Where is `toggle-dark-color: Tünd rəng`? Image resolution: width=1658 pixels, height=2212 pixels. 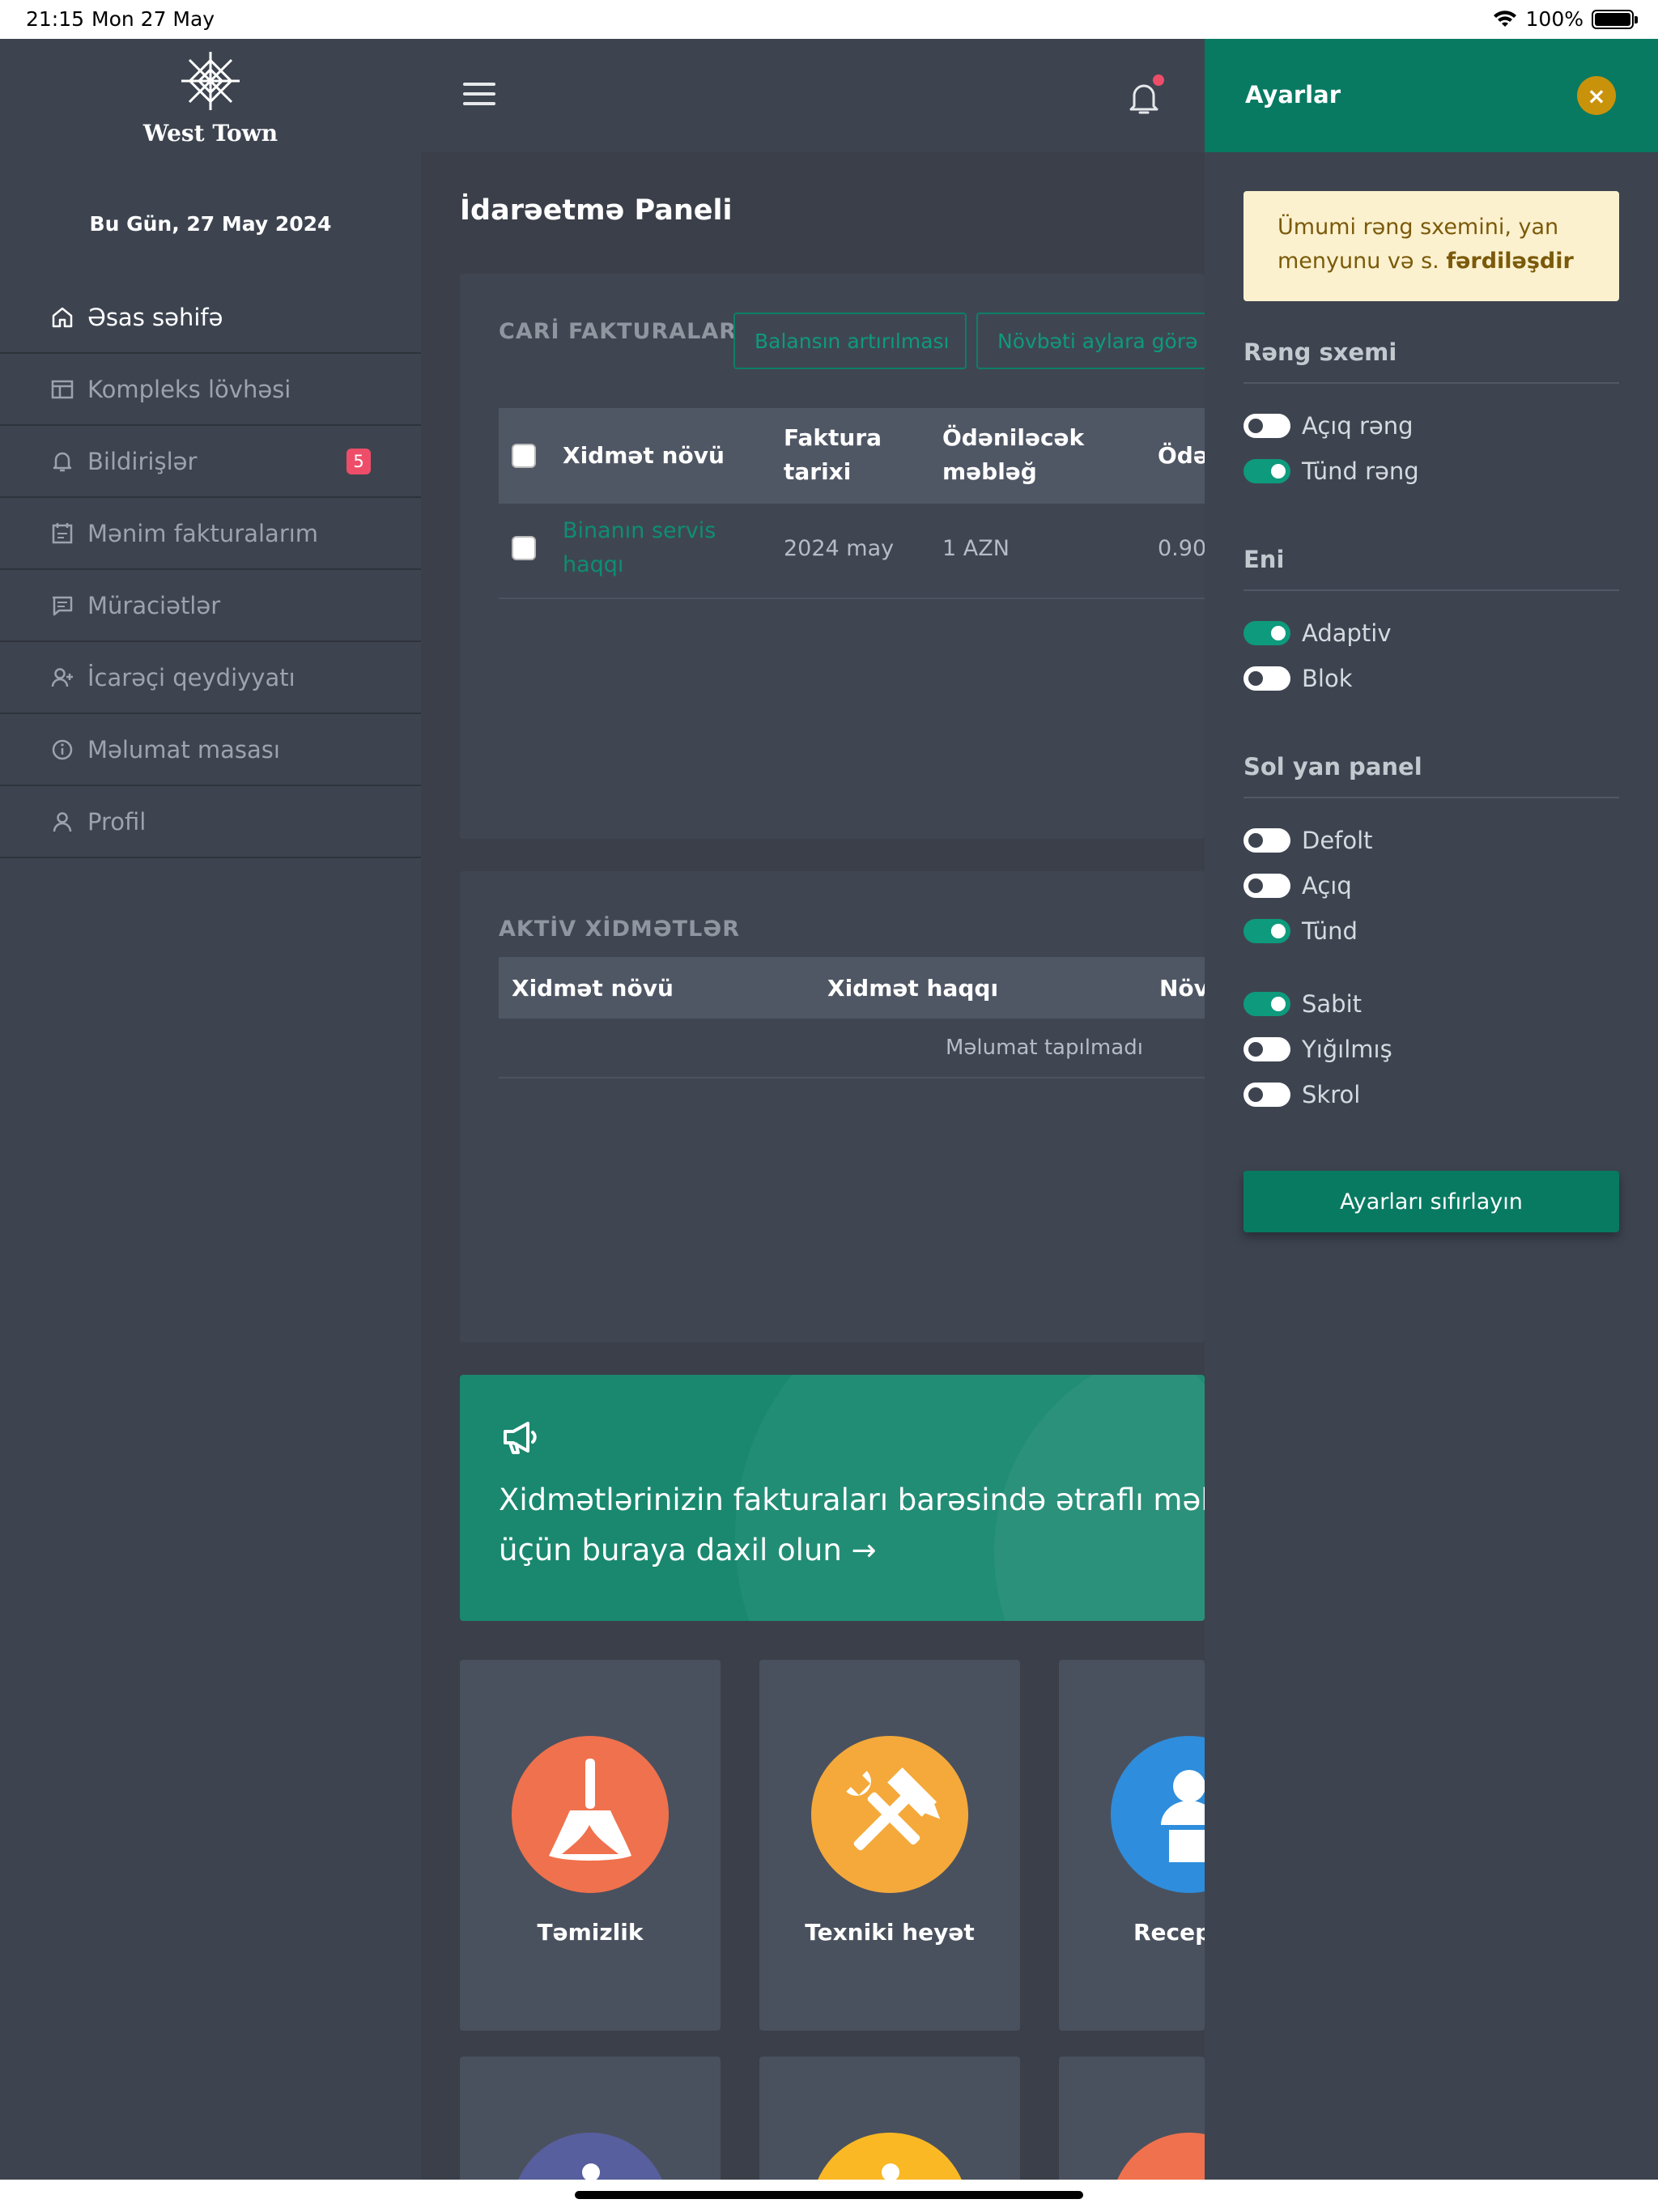 toggle-dark-color: Tünd rəng is located at coordinates (1331, 471).